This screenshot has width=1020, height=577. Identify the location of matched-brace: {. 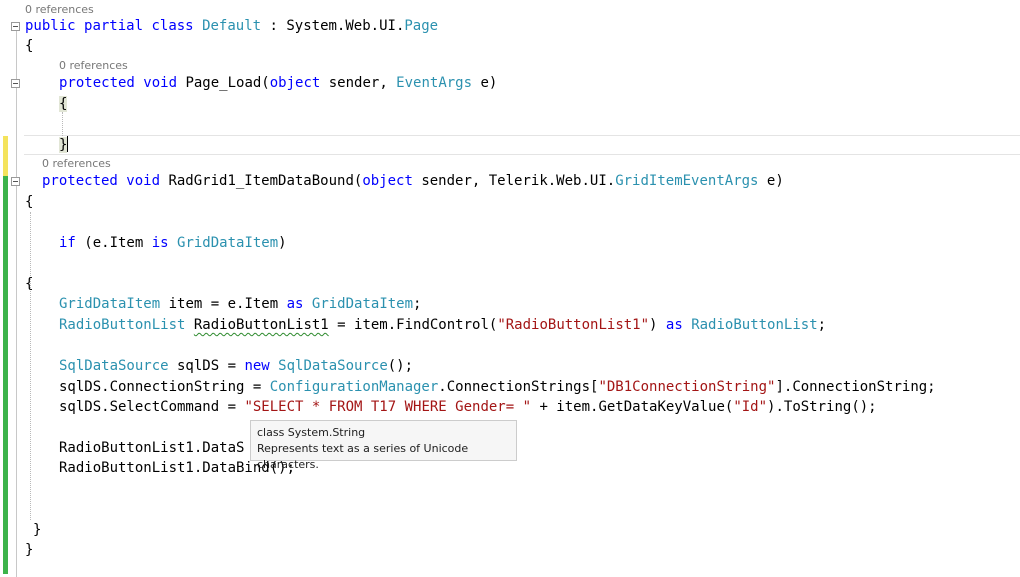
(63, 104).